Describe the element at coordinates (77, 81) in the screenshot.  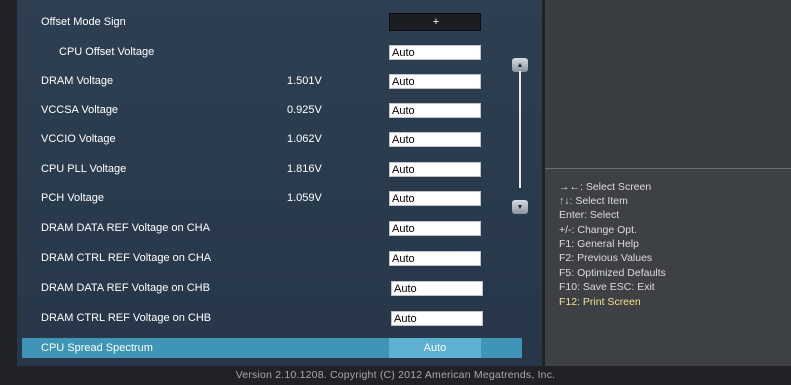
I see `setting-label: DRAM Voltage` at that location.